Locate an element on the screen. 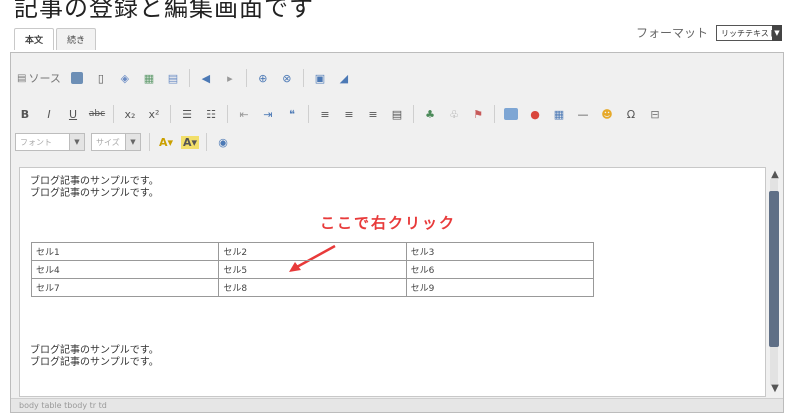 The height and width of the screenshot is (413, 786). toolbar-row-1: ▤ ソース ▯ ◈ ▦ ▤ ◀ ▸ ⊕ ⊗ ▣ ◢ is located at coordinates (186, 78).